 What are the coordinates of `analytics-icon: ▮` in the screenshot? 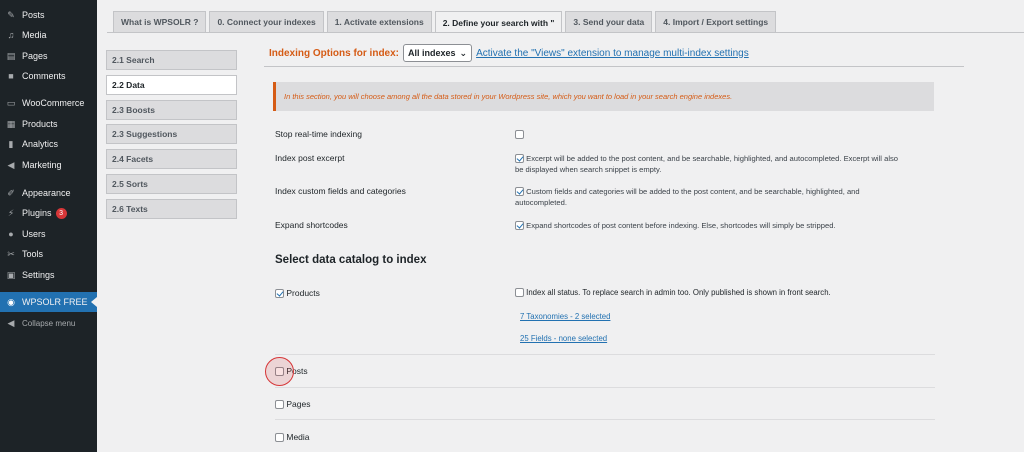 It's located at (11, 143).